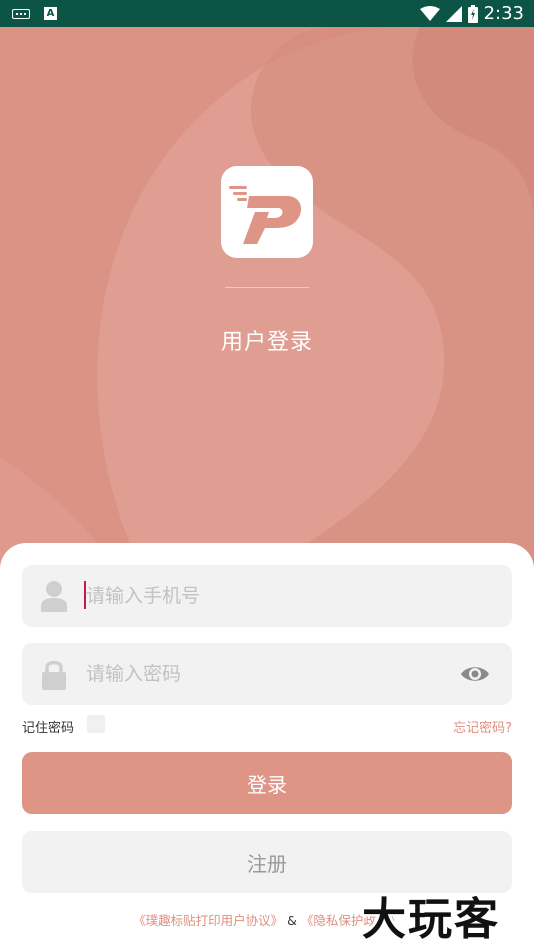 This screenshot has height=950, width=534. What do you see at coordinates (54, 596) in the screenshot?
I see `user-icon` at bounding box center [54, 596].